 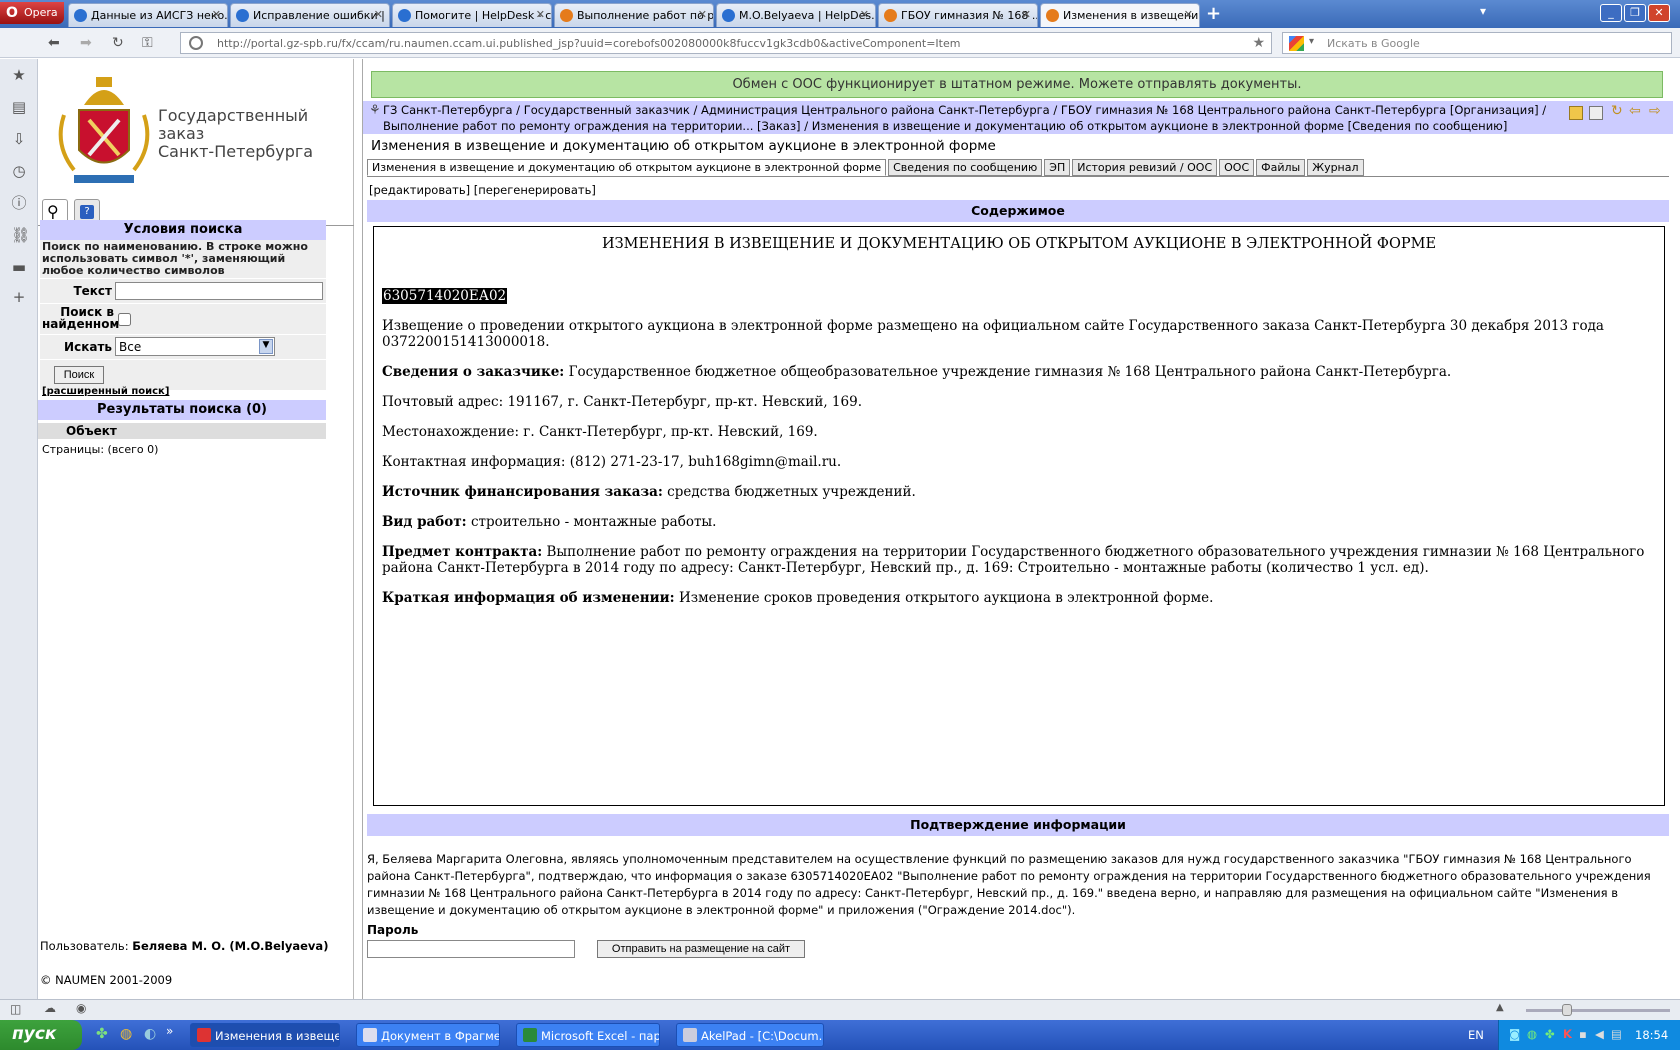 I want to click on browser-tab: M.O.Belyaeva | HelpDes... ✕, so click(x=796, y=15).